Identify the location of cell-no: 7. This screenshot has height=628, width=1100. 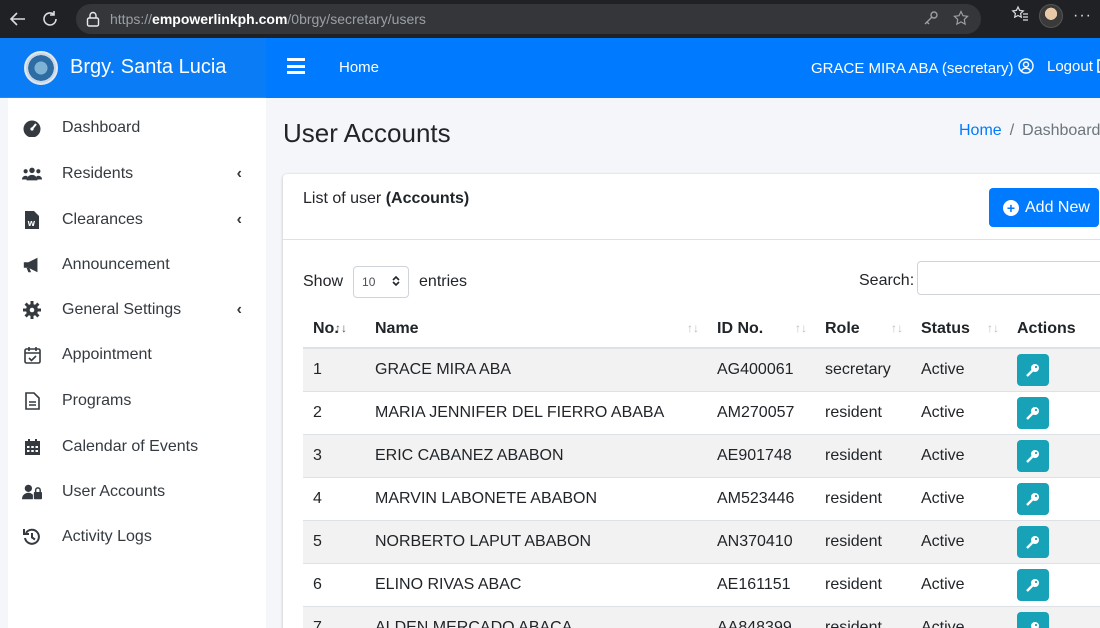
(334, 616).